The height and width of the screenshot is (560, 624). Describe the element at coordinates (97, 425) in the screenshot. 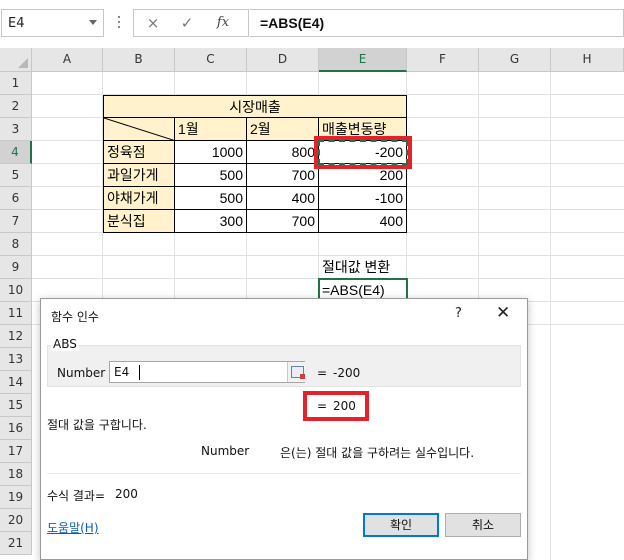

I see `function-description: 절대 값을 구합니다.` at that location.